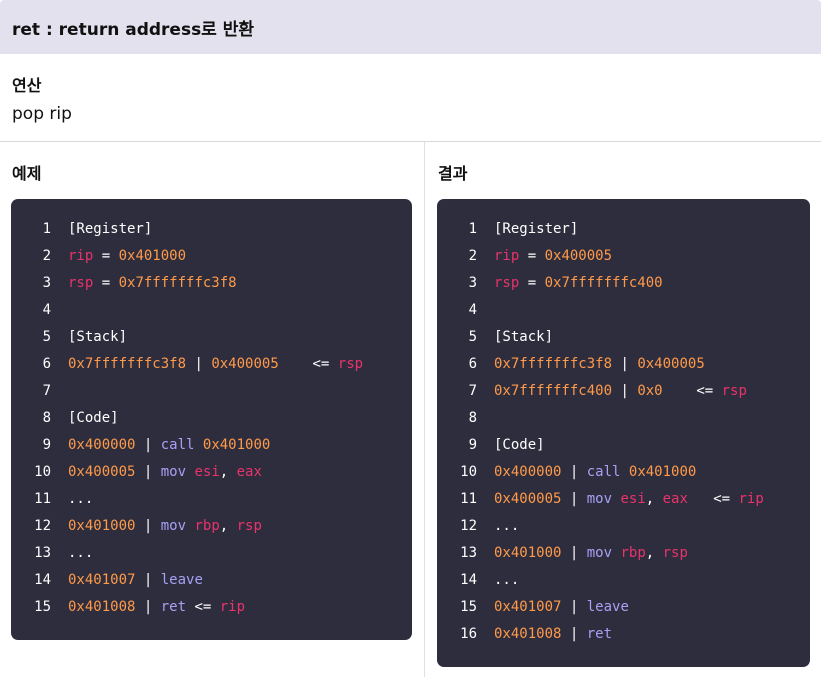 The width and height of the screenshot is (821, 677). I want to click on code-token: rbp, so click(633, 553).